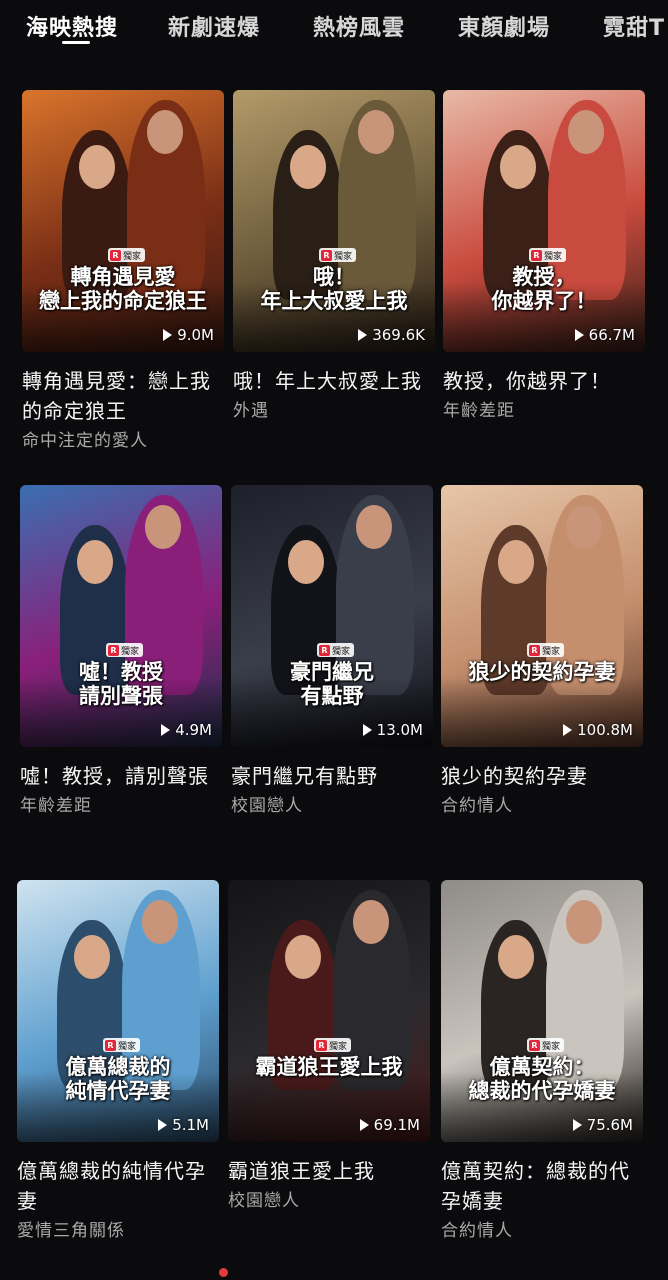 The image size is (668, 1280). I want to click on poster-title-art: 豪門繼兄 有點野, so click(332, 684).